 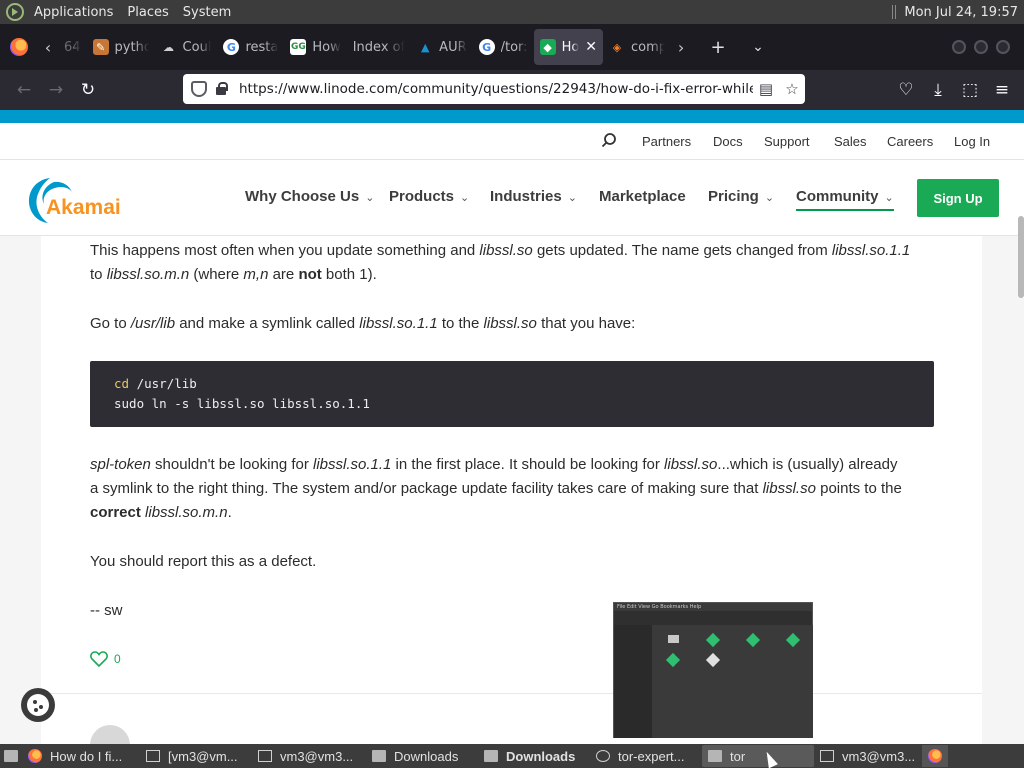 I want to click on text-em: libssl.so, so click(x=789, y=488).